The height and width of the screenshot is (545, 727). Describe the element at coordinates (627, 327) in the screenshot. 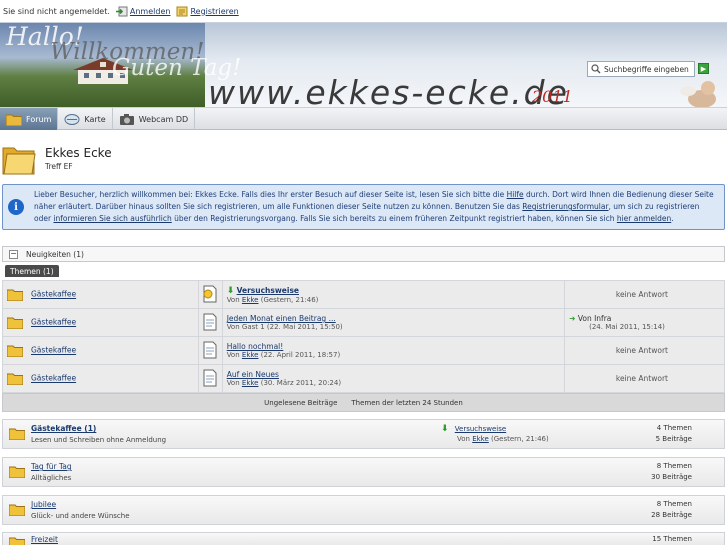

I see `last-post-date: (24. Mai 2011, 15:14)` at that location.